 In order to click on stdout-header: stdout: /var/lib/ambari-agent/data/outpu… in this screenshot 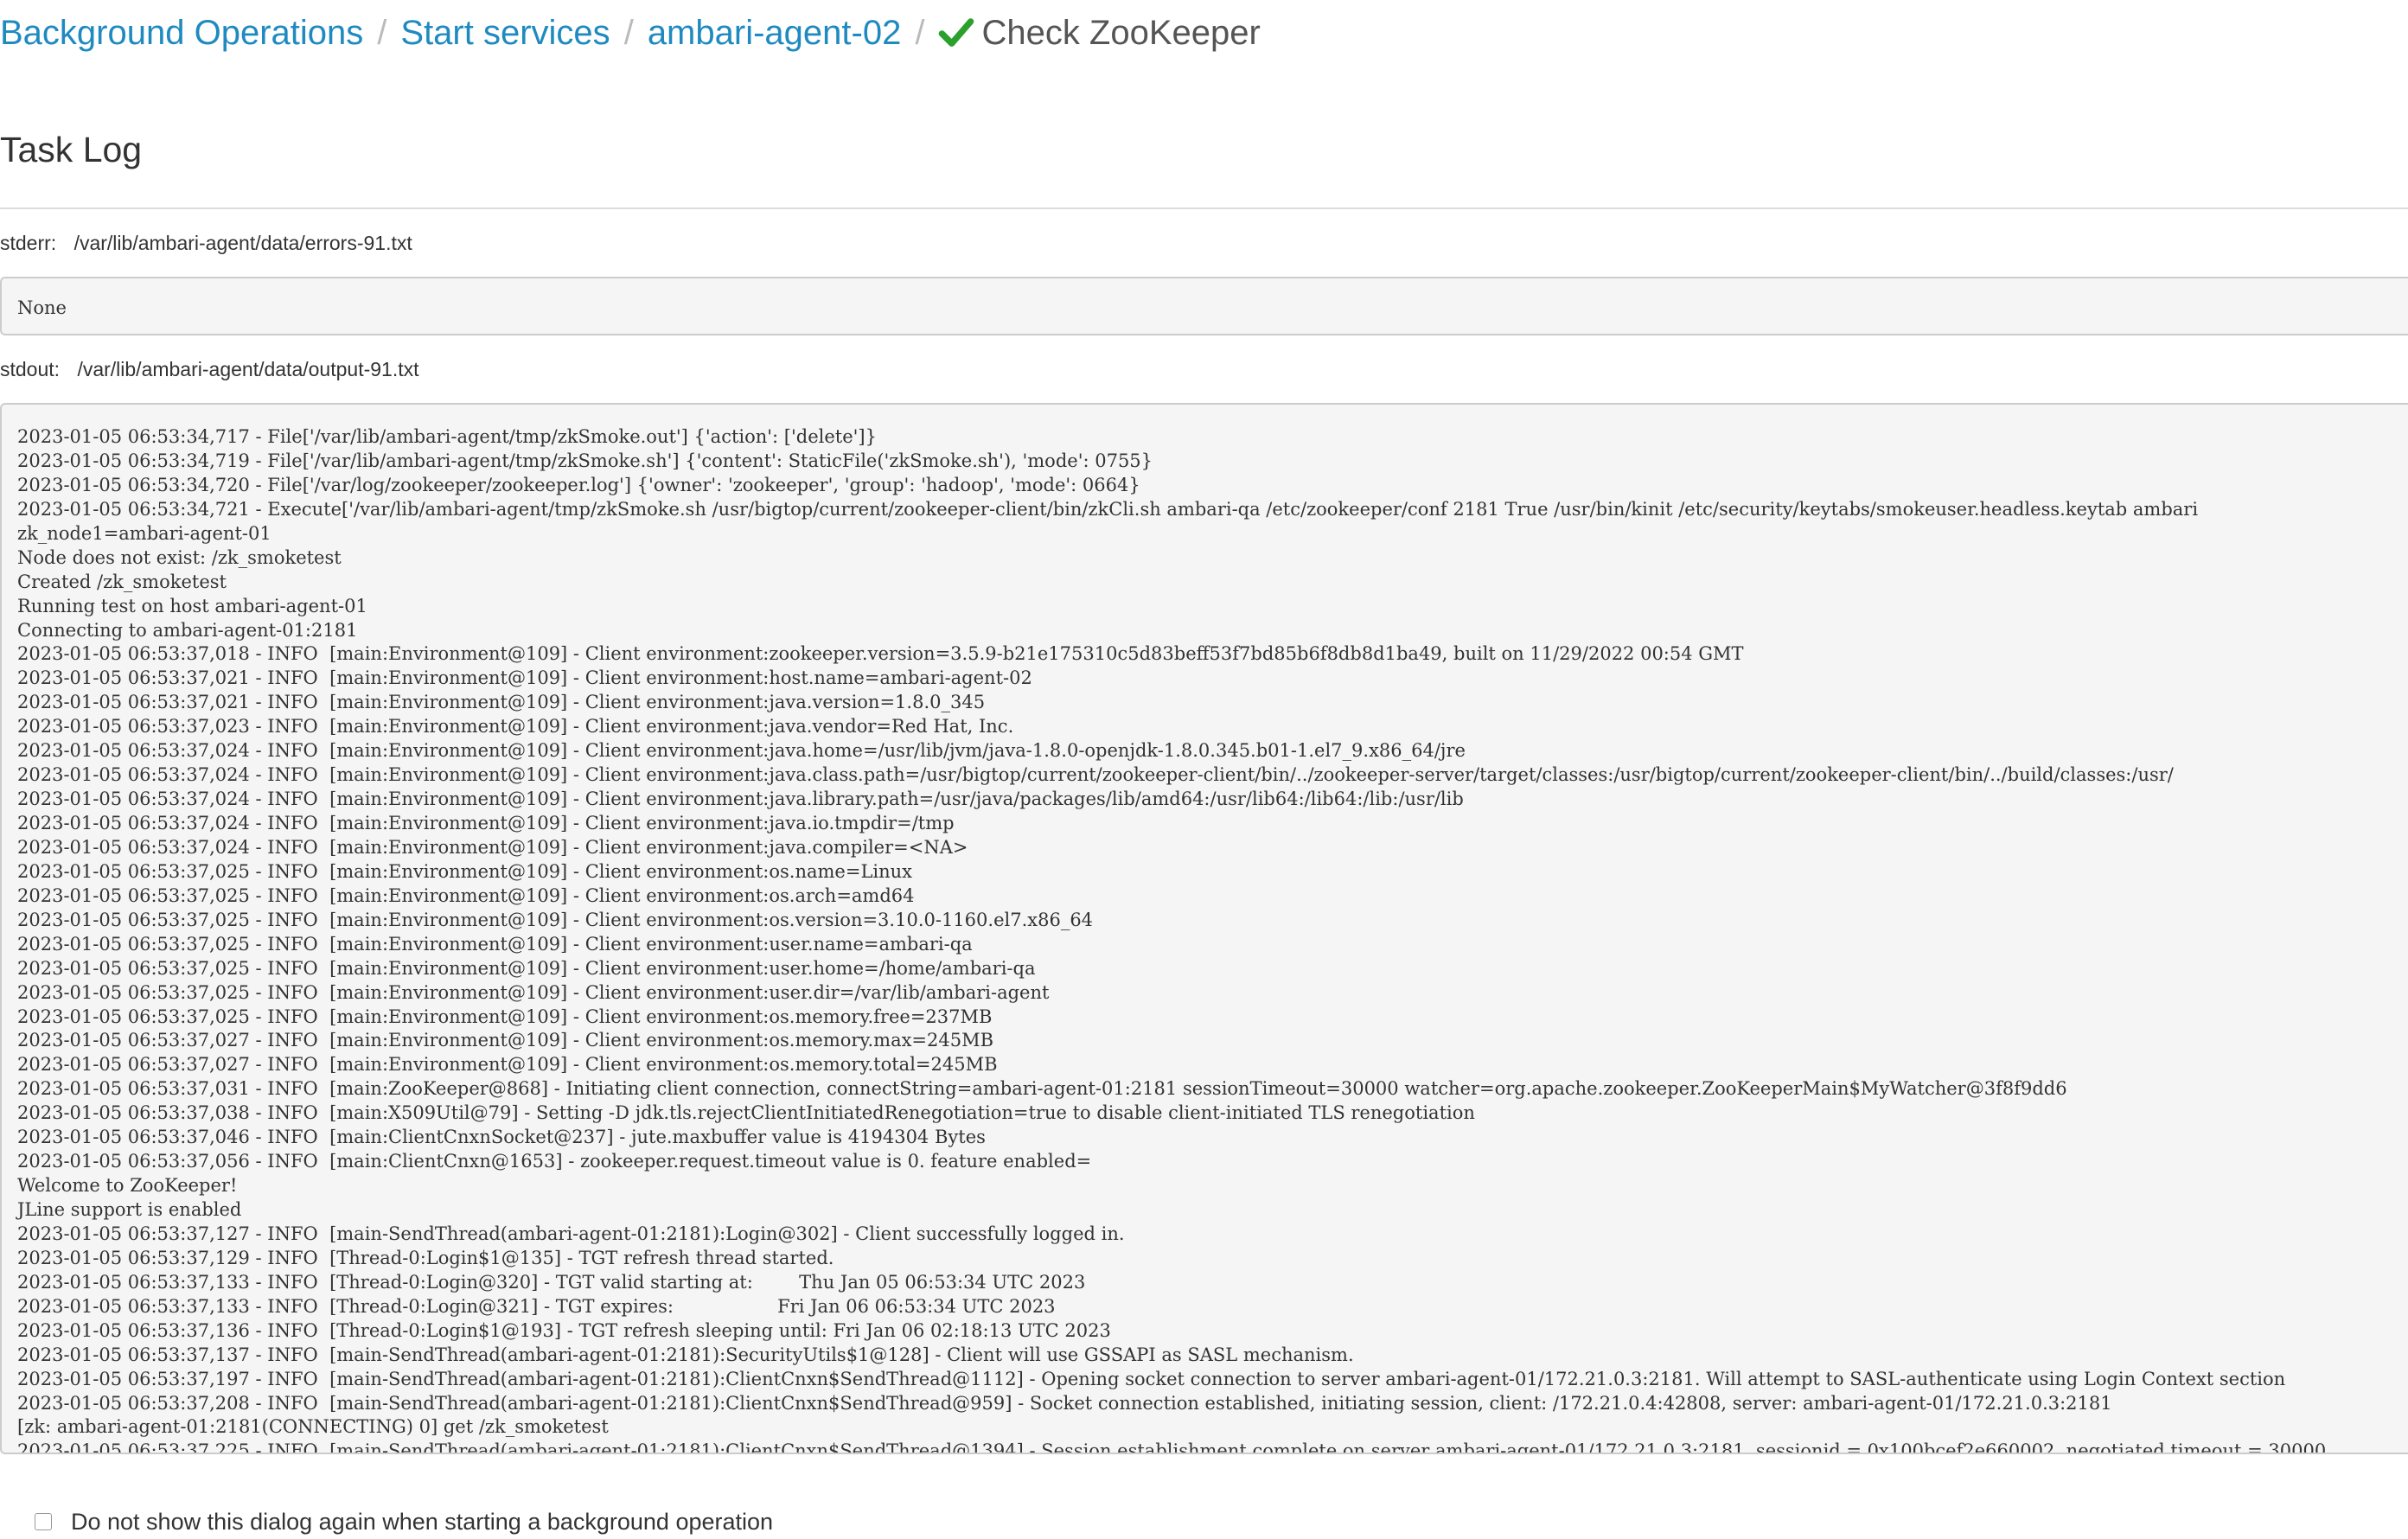, I will do `click(209, 369)`.